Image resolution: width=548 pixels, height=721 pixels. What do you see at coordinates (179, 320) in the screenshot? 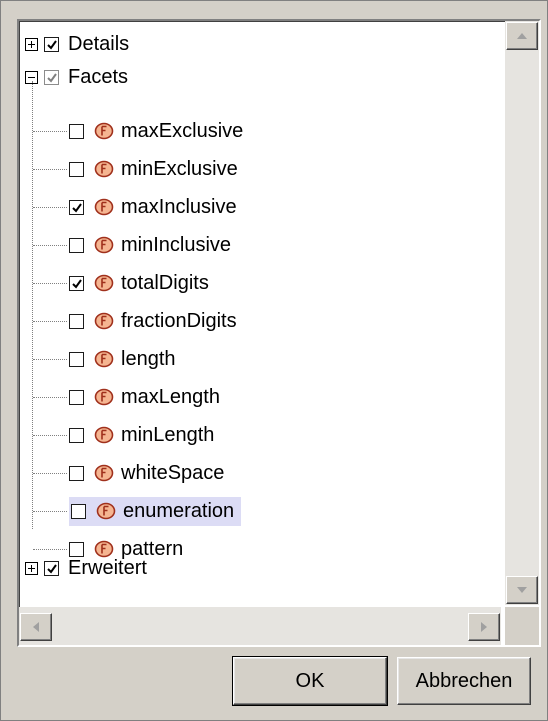
I see `facet-label: fractionDigits` at bounding box center [179, 320].